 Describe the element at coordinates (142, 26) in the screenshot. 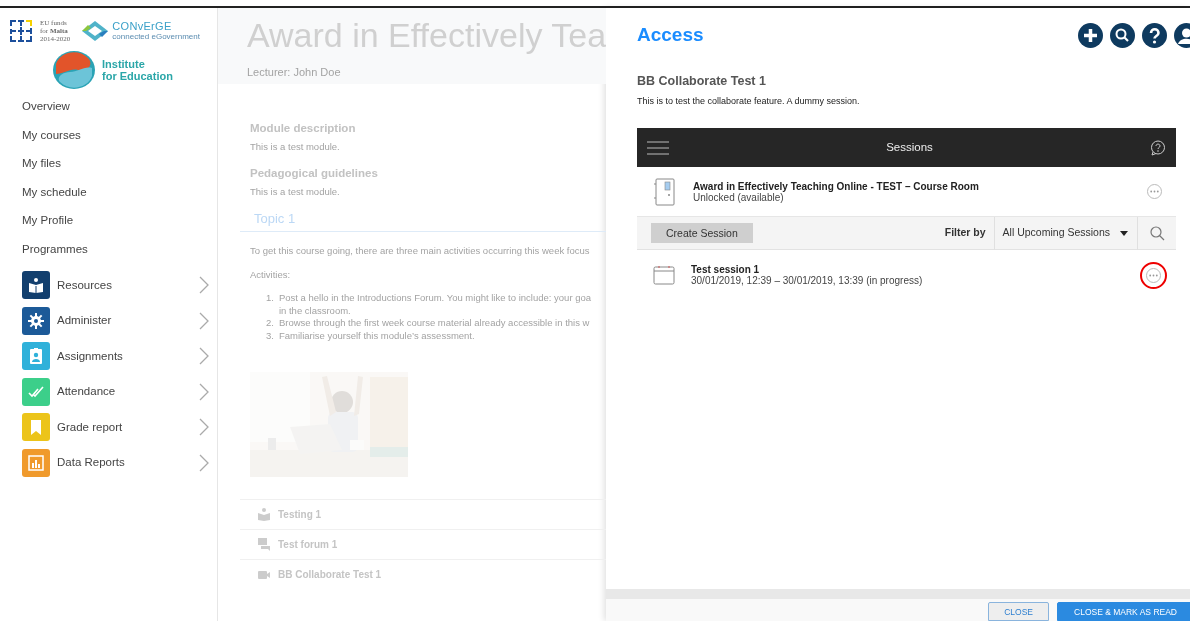

I see `logo-text: CONvErGE` at that location.